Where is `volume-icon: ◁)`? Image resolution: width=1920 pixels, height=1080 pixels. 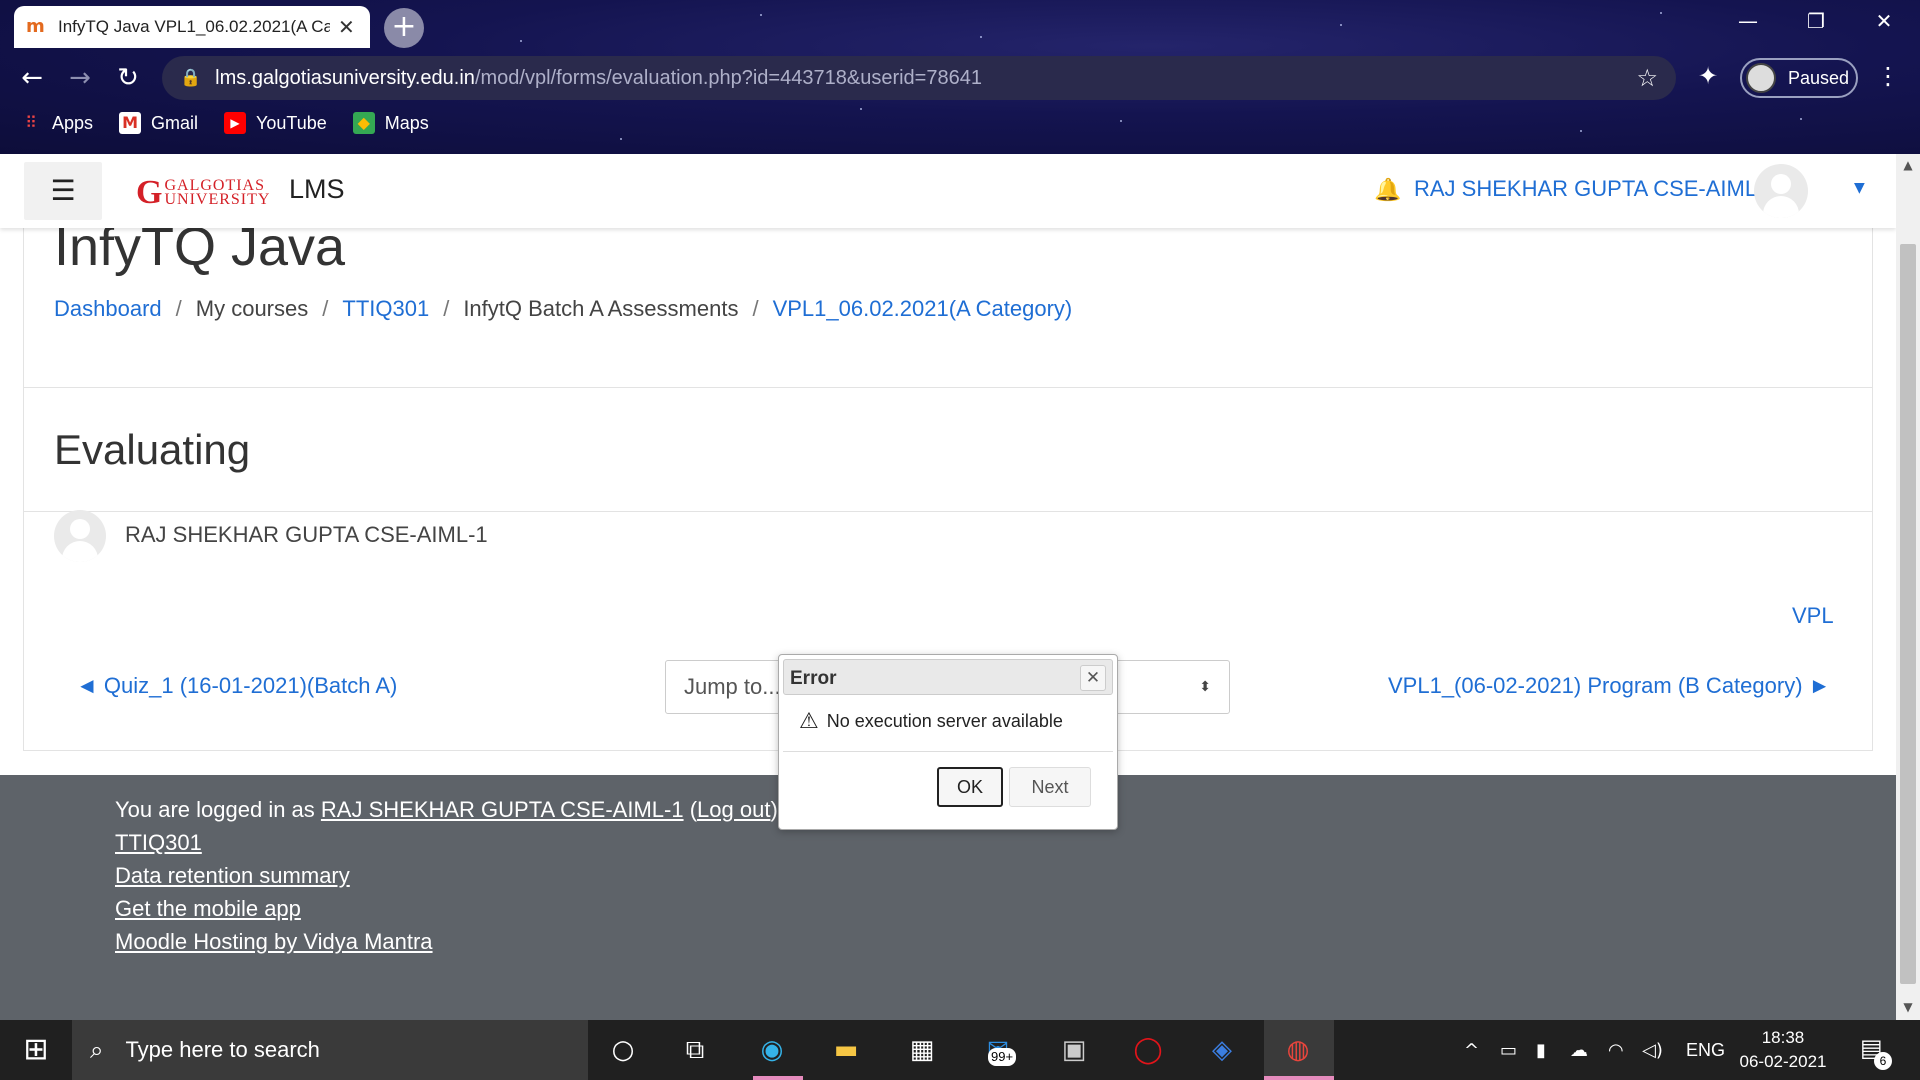 volume-icon: ◁) is located at coordinates (1652, 1050).